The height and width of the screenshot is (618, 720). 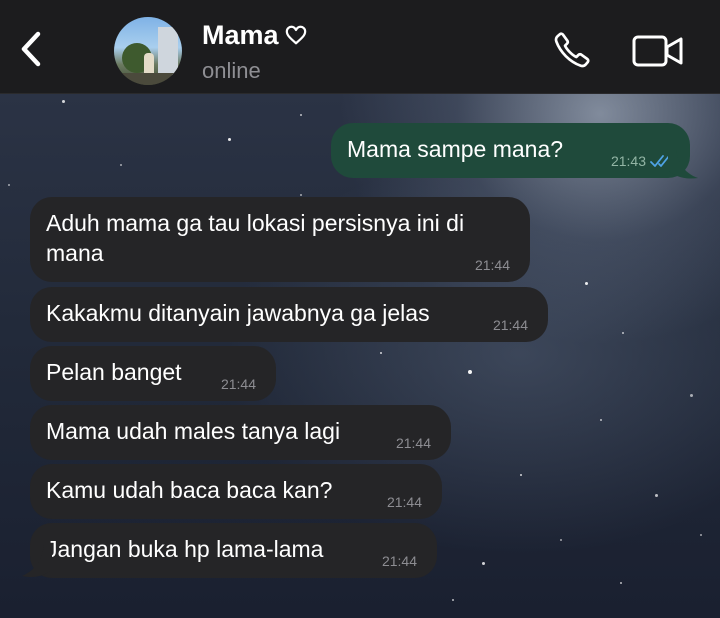 I want to click on back-button, so click(x=34, y=48).